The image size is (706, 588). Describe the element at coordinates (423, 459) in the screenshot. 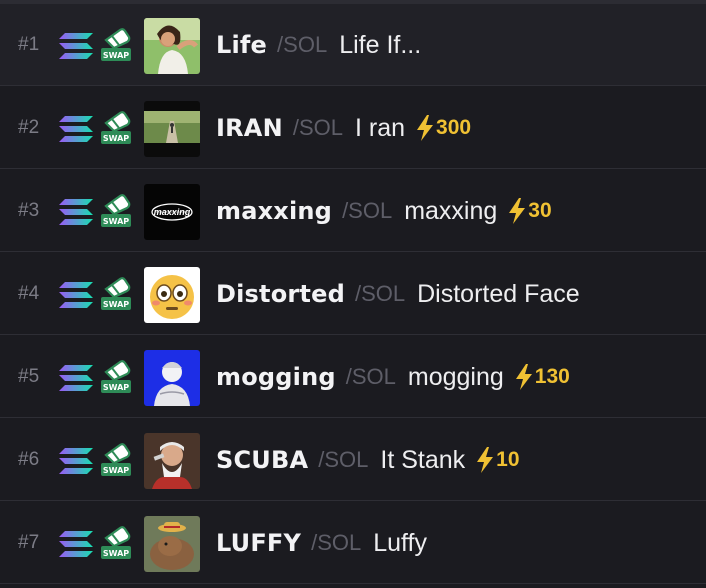

I see `token-name: It Stank` at that location.